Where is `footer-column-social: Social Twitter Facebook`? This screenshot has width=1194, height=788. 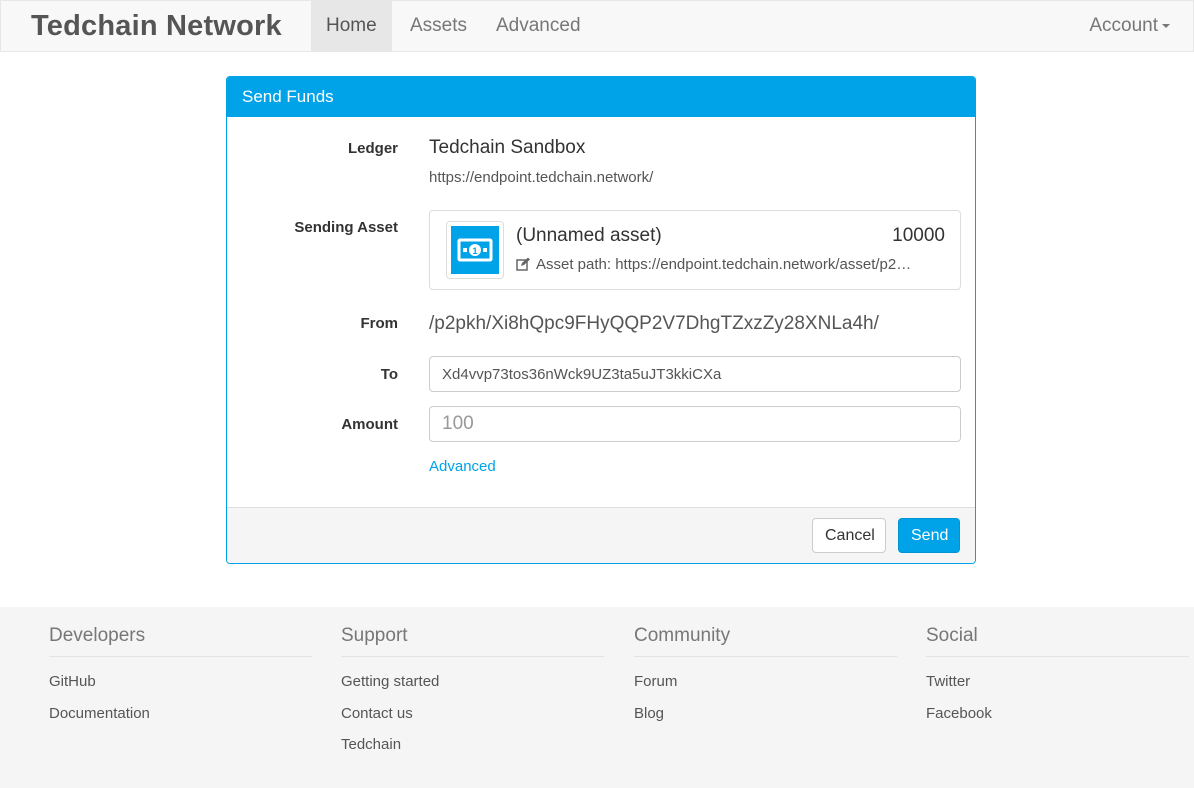 footer-column-social: Social Twitter Facebook is located at coordinates (1057, 680).